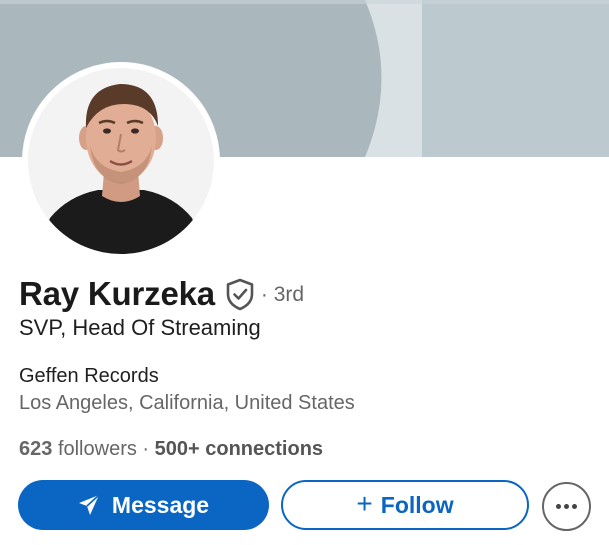 The width and height of the screenshot is (609, 545). I want to click on follow-button: + Follow, so click(405, 505).